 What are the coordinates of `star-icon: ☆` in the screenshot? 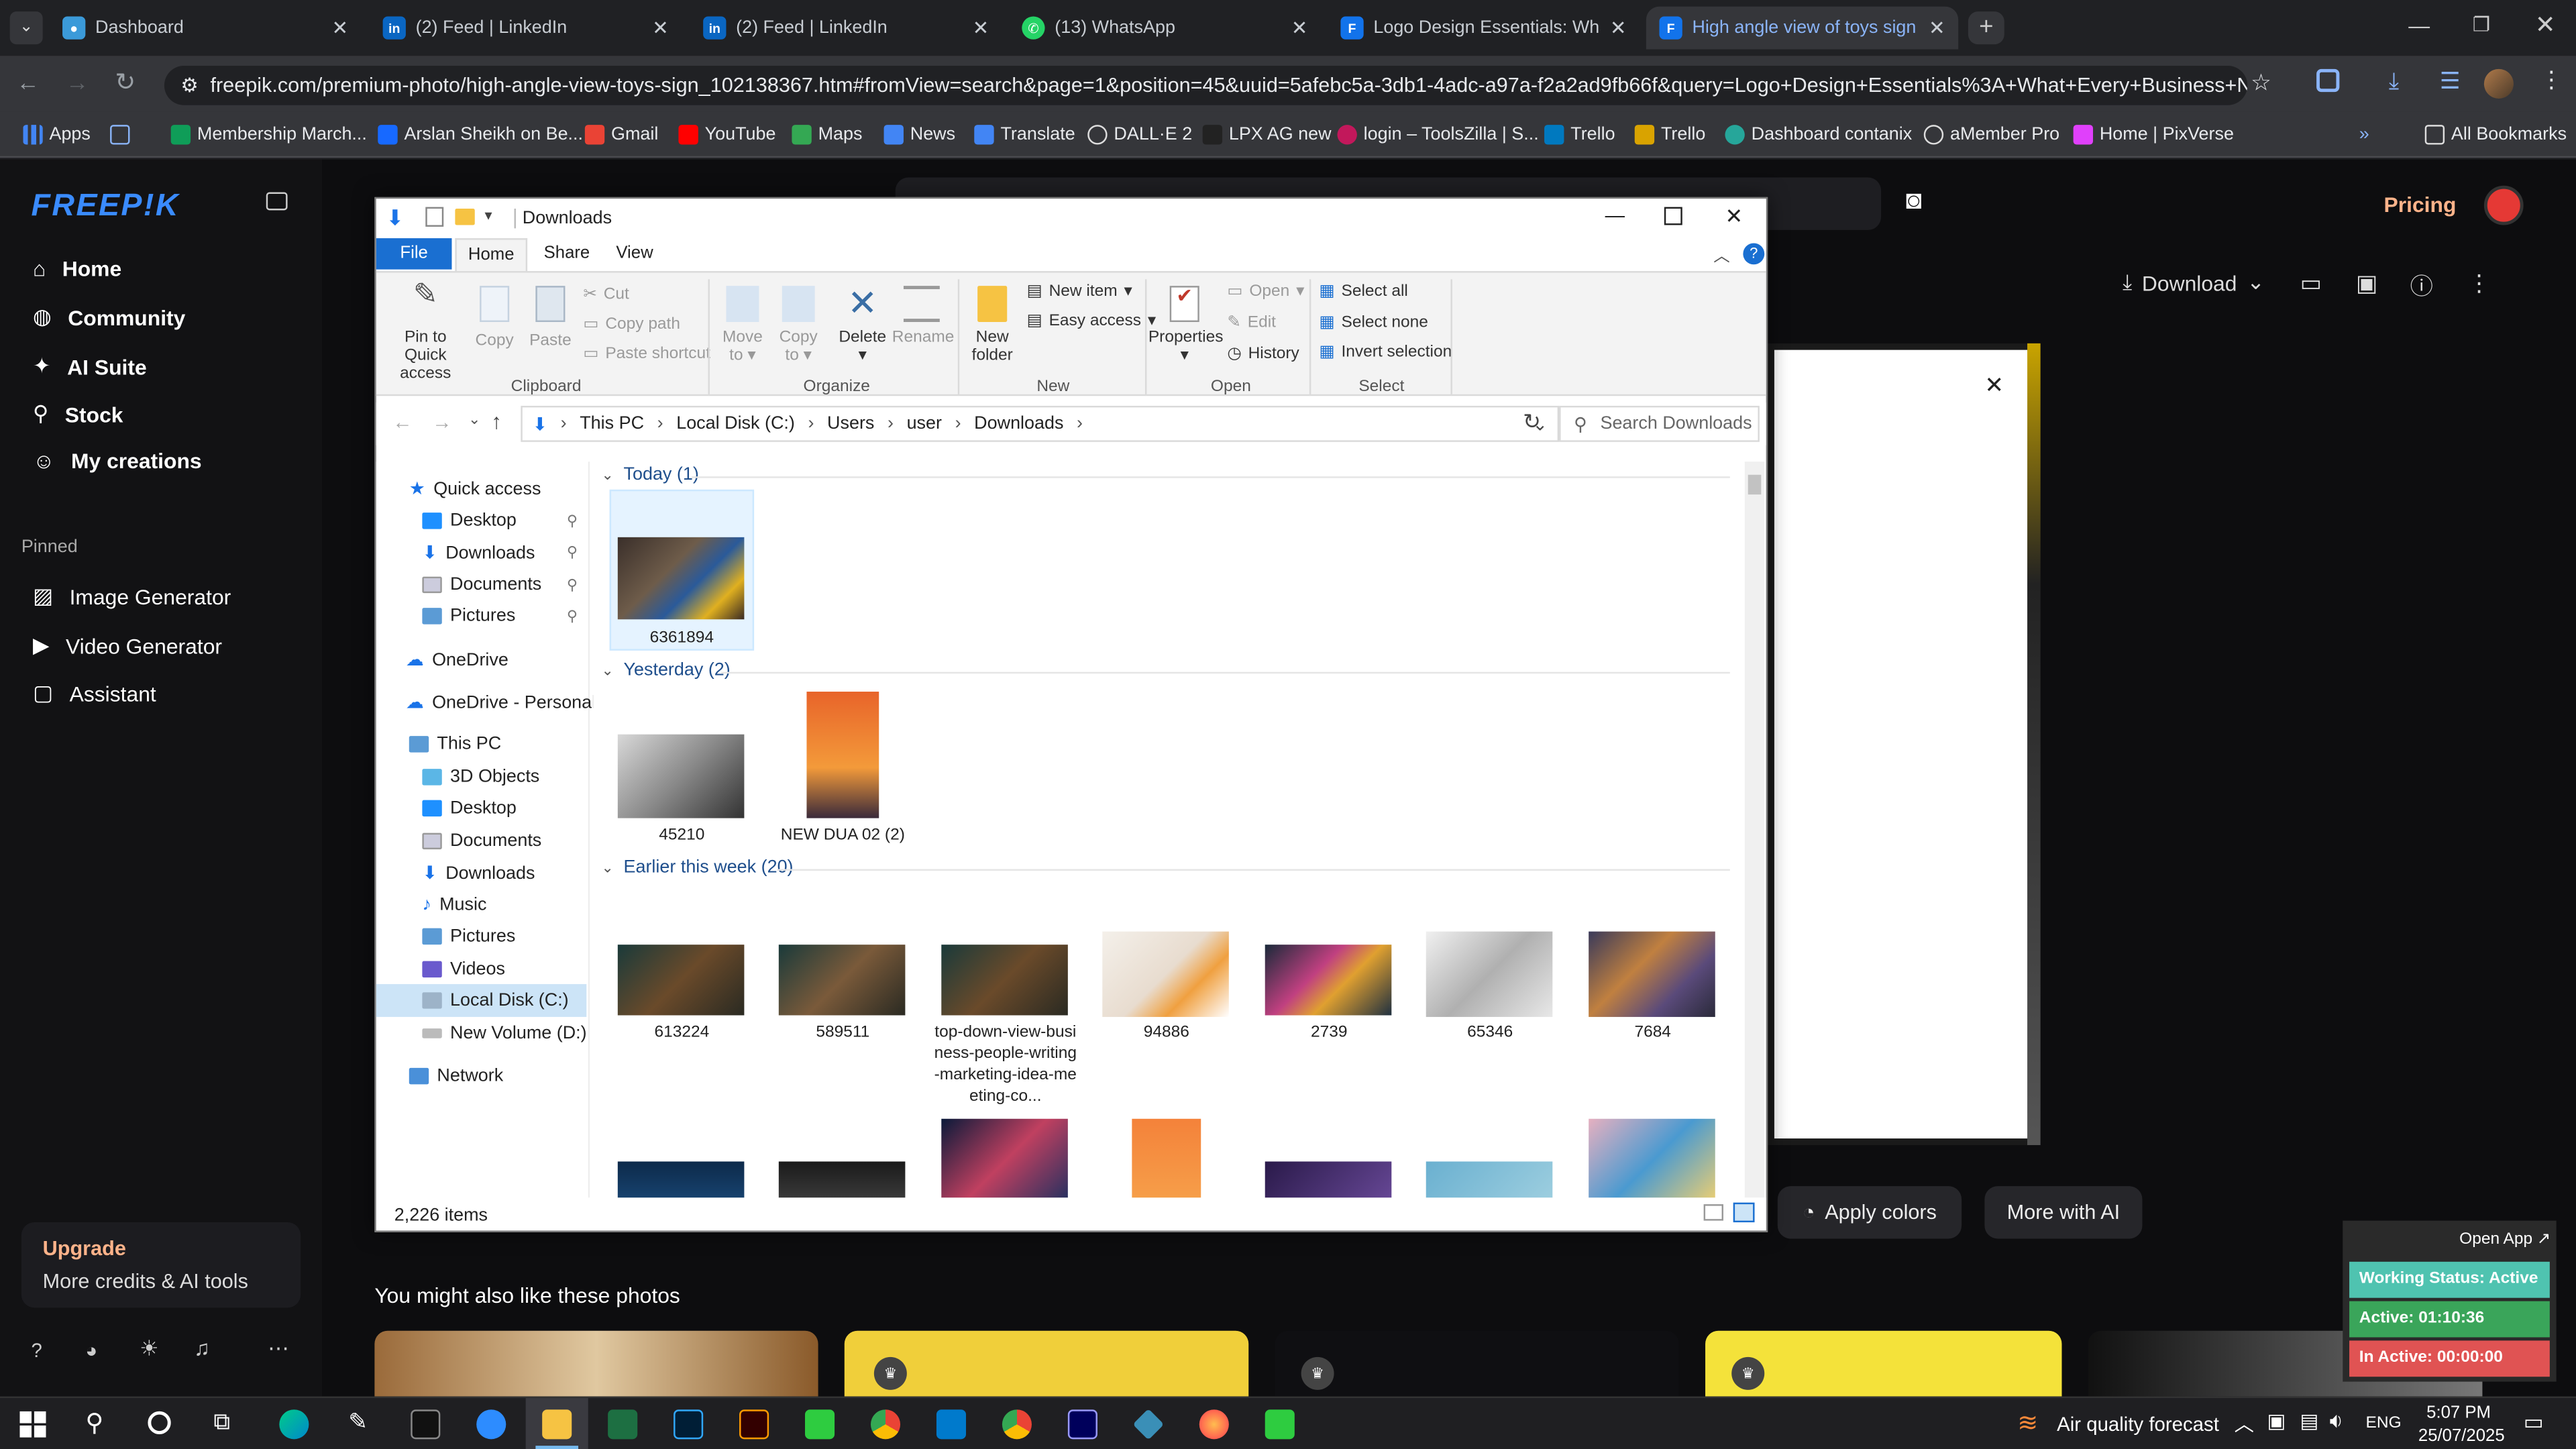 It's located at (2261, 83).